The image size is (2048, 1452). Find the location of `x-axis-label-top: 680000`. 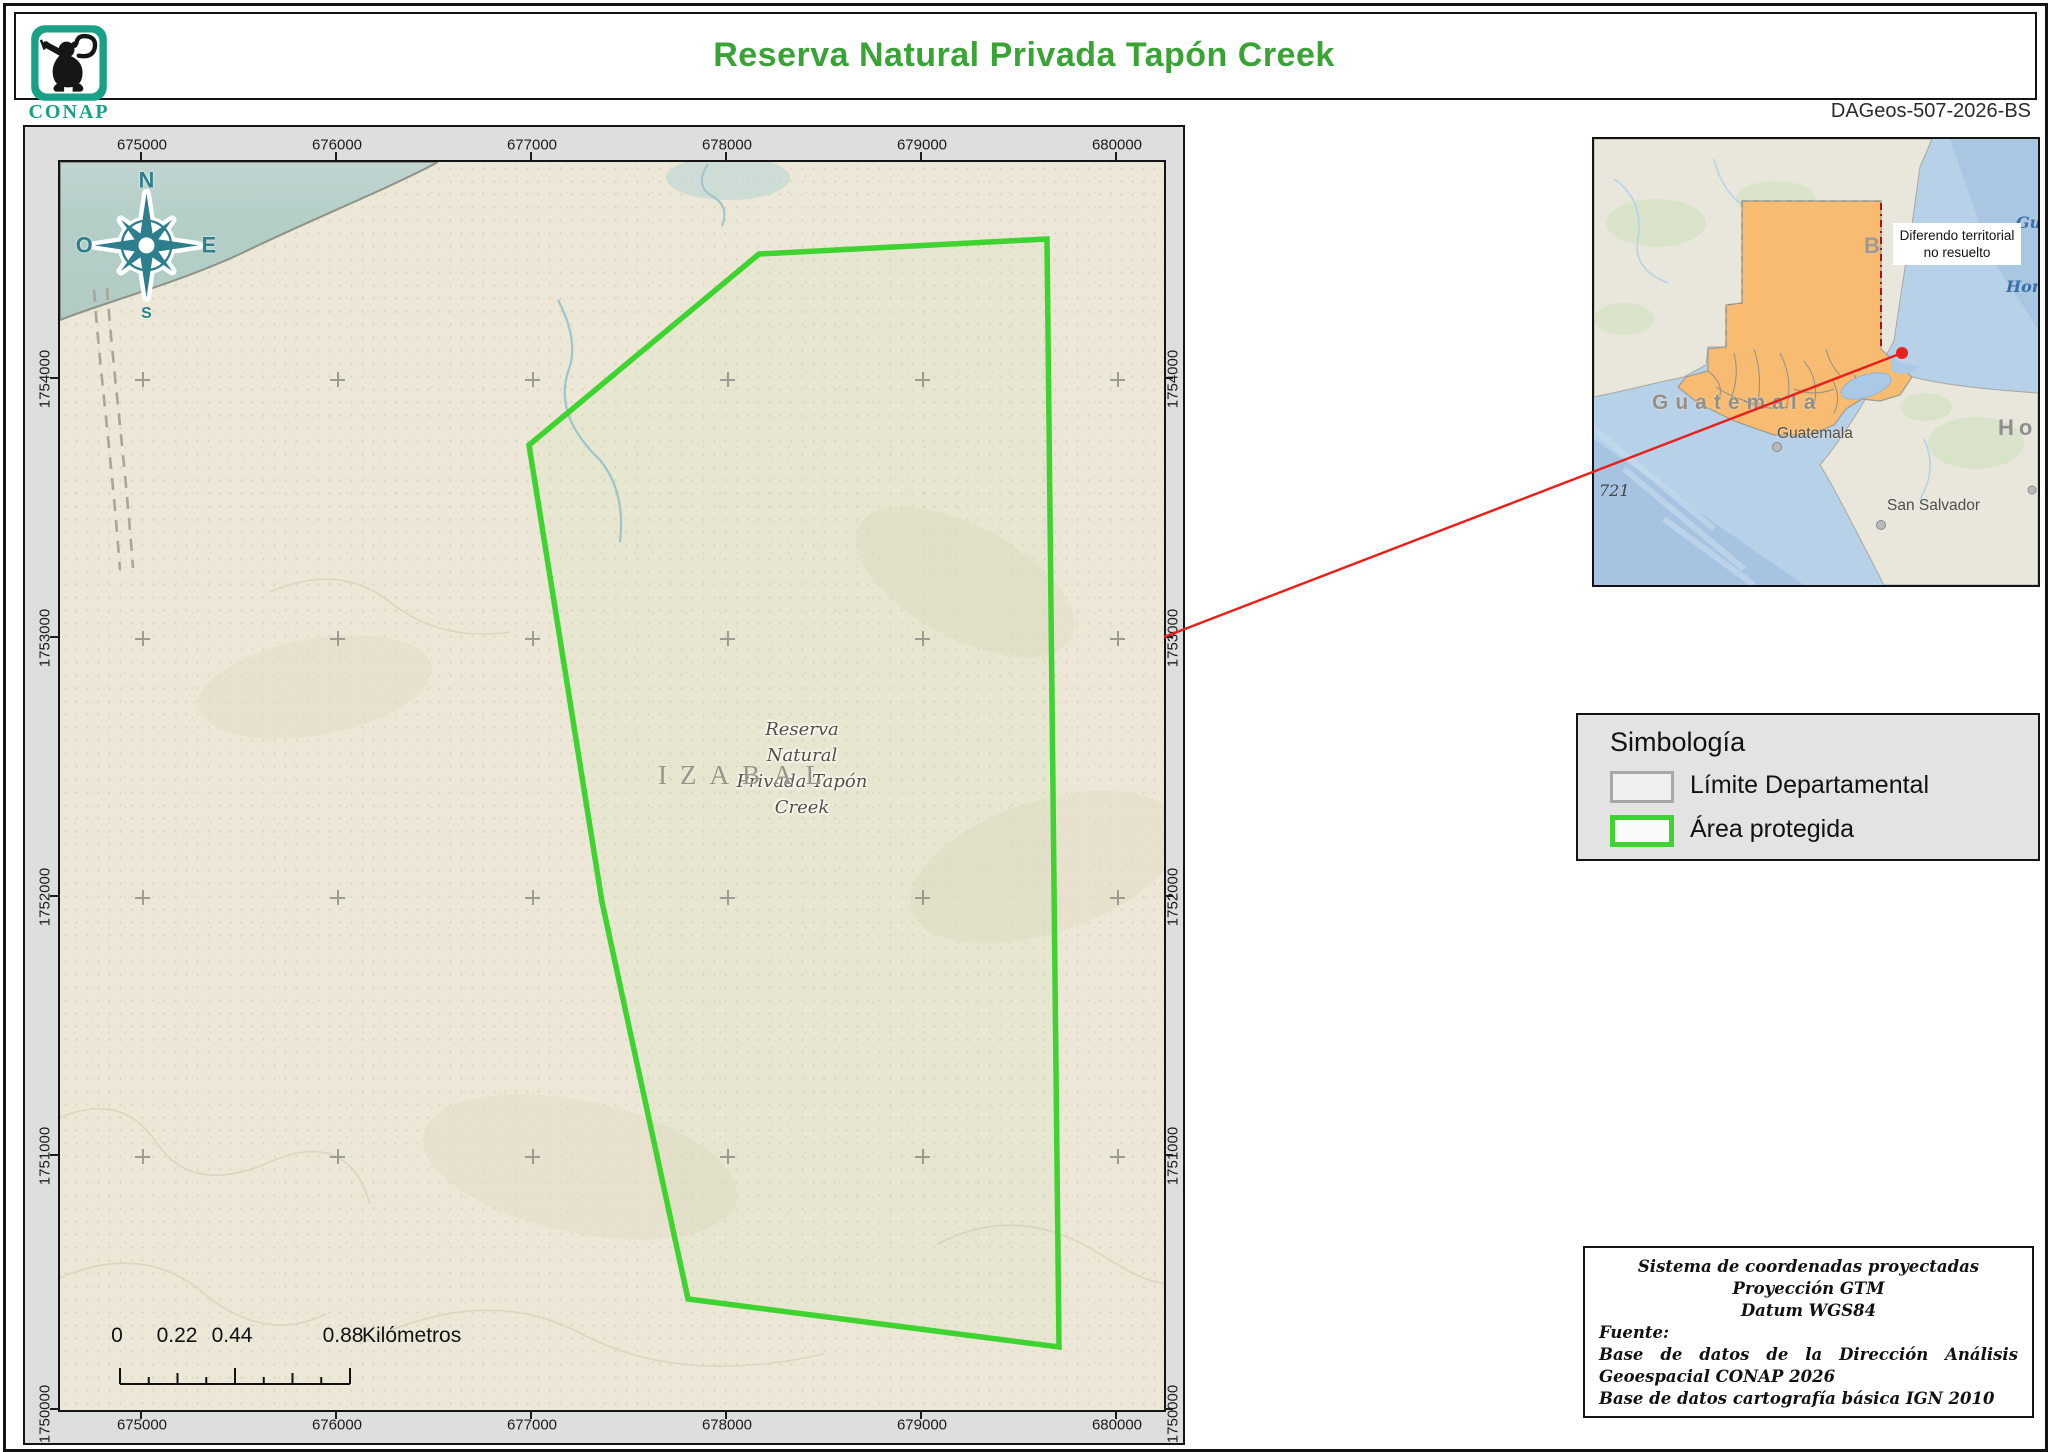

x-axis-label-top: 680000 is located at coordinates (1117, 145).